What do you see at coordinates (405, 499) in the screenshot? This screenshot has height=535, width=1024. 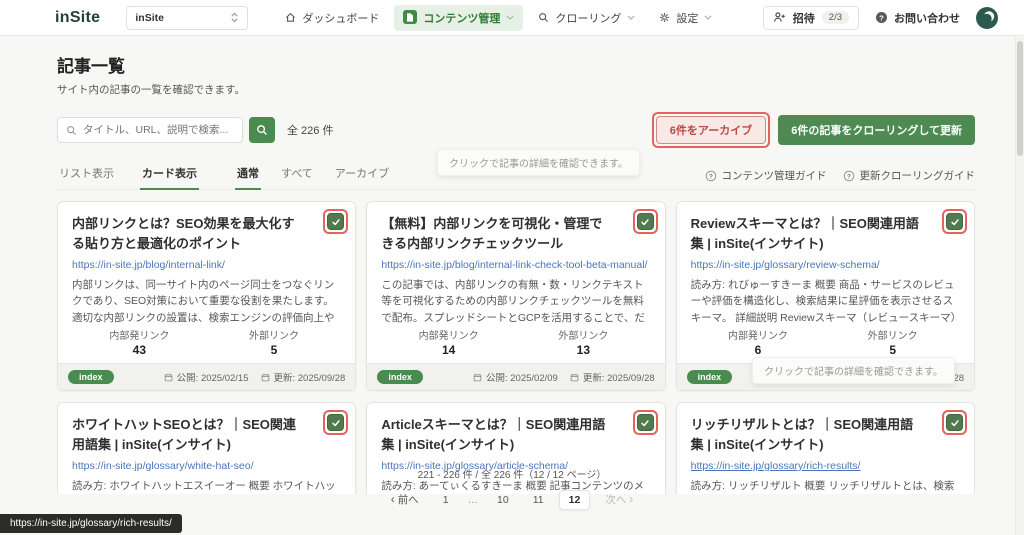 I see `pagination-prev-button: ‹ 前へ` at bounding box center [405, 499].